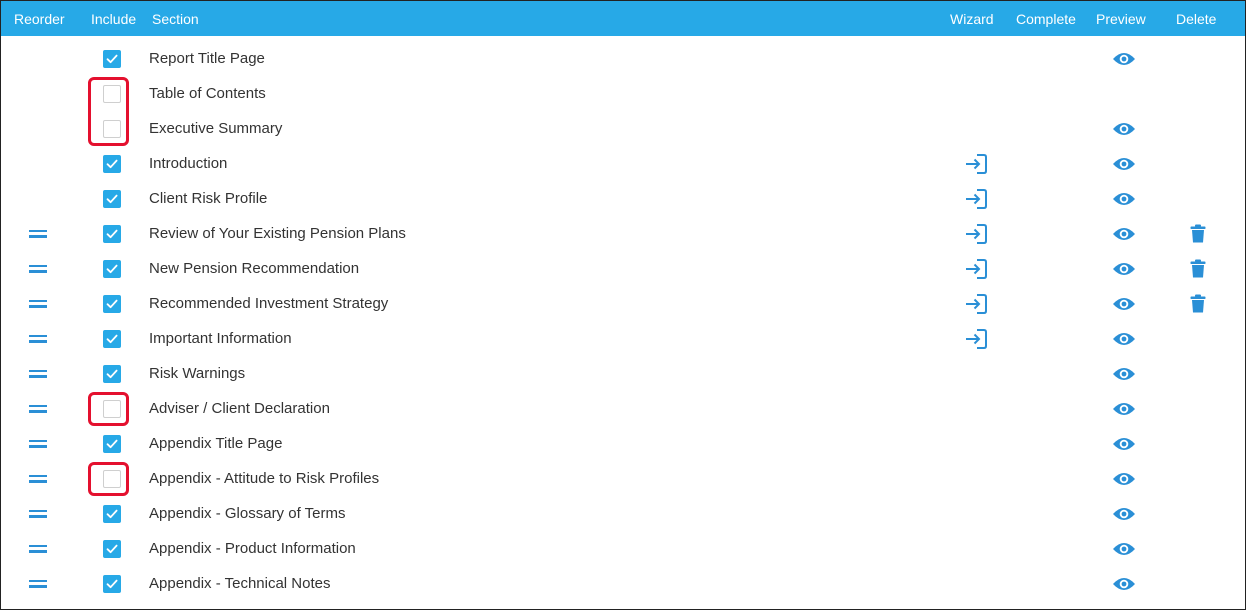 Image resolution: width=1246 pixels, height=610 pixels. I want to click on section-row: Introduction, so click(623, 163).